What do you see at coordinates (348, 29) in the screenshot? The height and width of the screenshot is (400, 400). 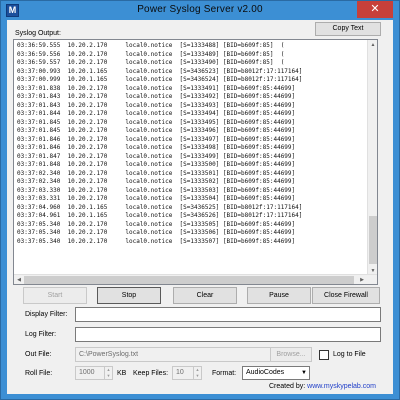 I see `copy-text-button: Copy Text` at bounding box center [348, 29].